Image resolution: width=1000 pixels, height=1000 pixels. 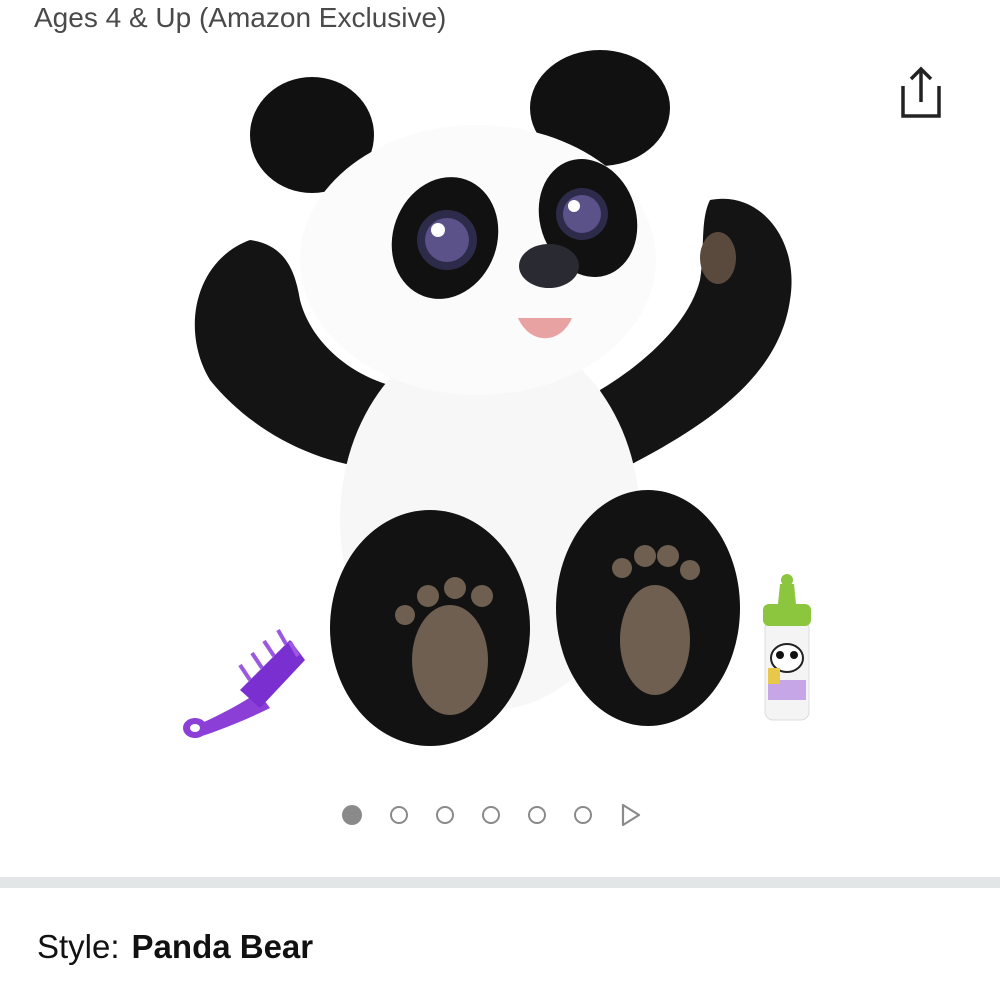 I want to click on video-play-icon, so click(x=631, y=815).